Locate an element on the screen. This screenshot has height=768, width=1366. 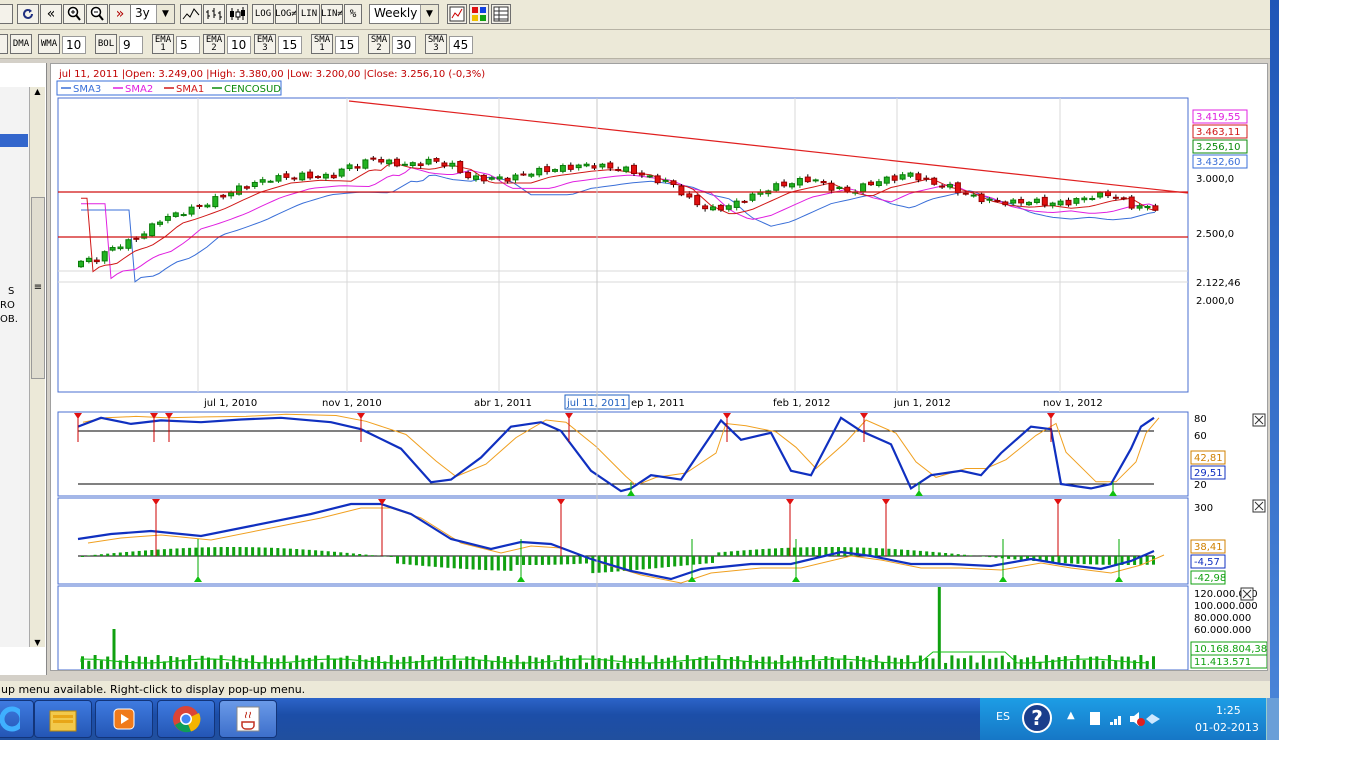
sma1-period-input: 15 is located at coordinates (347, 45).